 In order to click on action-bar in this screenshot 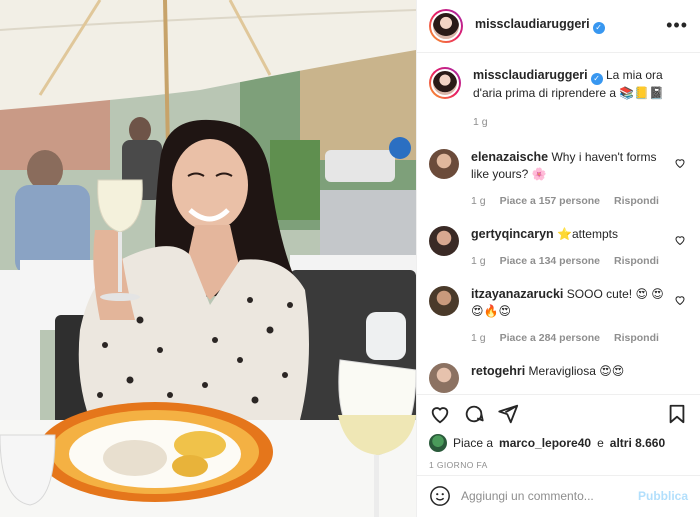, I will do `click(558, 413)`.